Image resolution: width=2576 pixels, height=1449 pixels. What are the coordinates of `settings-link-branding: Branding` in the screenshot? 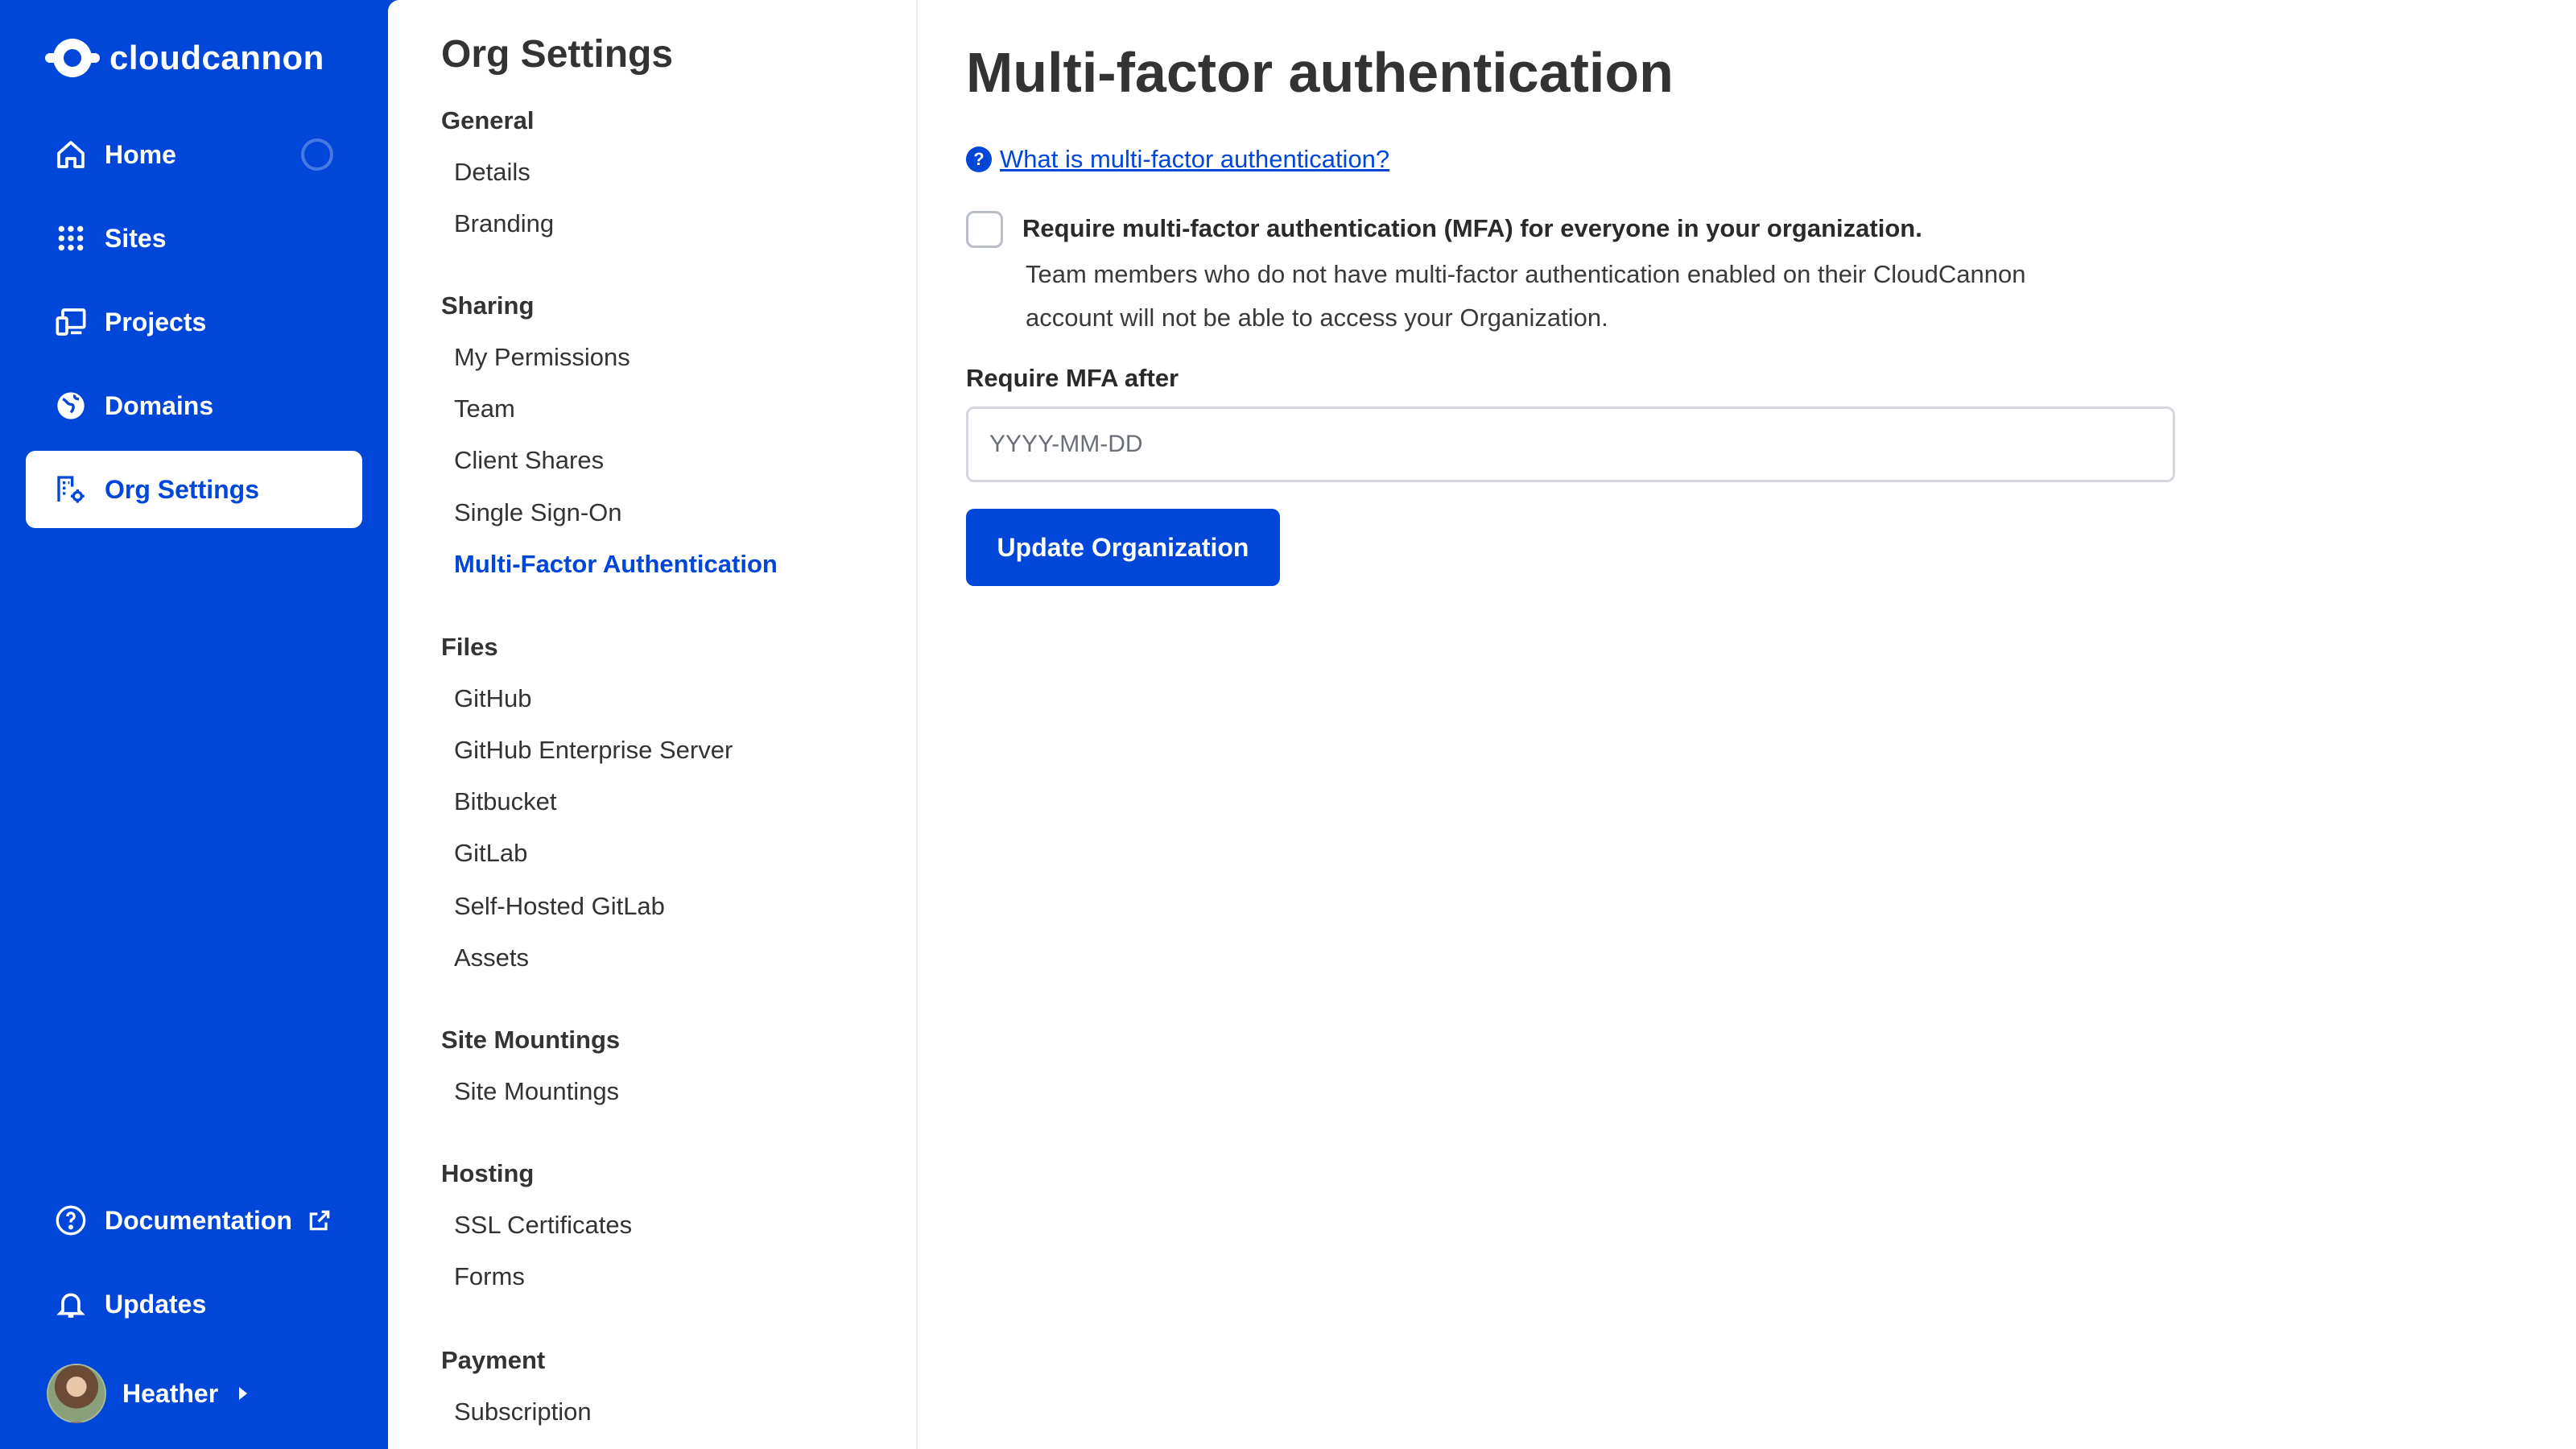 It's located at (504, 223).